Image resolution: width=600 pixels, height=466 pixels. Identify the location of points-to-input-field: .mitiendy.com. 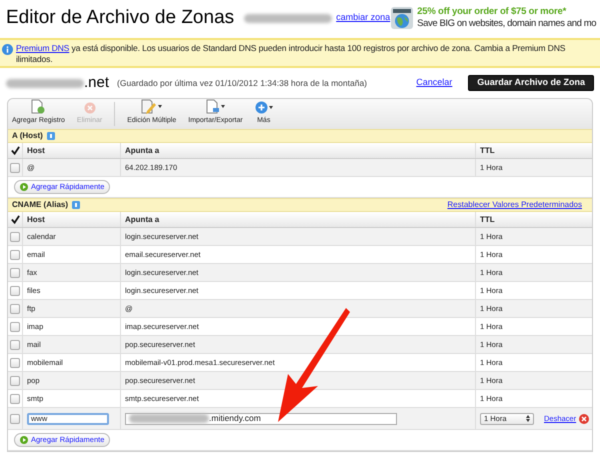
(261, 418).